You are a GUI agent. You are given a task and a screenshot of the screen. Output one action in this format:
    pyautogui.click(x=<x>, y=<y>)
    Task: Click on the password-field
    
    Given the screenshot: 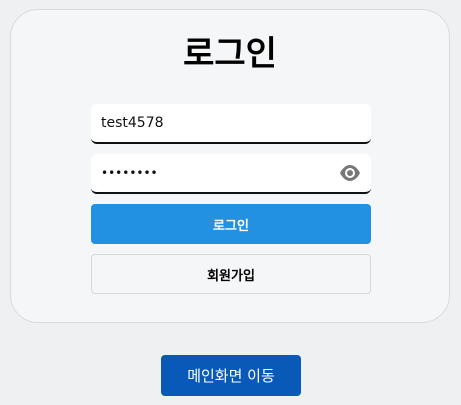 What is the action you would take?
    pyautogui.click(x=231, y=174)
    